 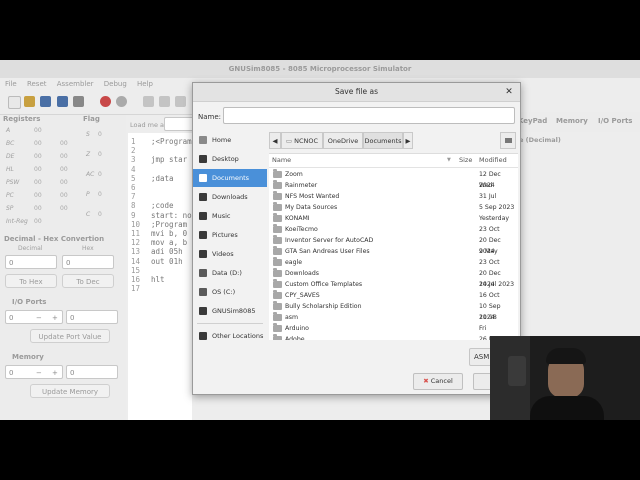 I want to click on file-row: My Data Sources 5 Sep 2023, so click(x=393, y=207).